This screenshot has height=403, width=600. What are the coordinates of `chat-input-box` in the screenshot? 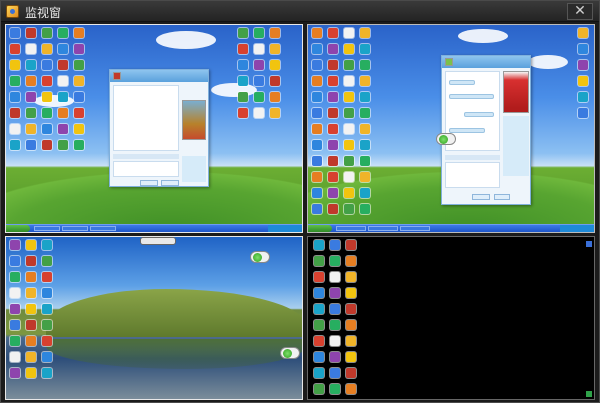 It's located at (146, 169).